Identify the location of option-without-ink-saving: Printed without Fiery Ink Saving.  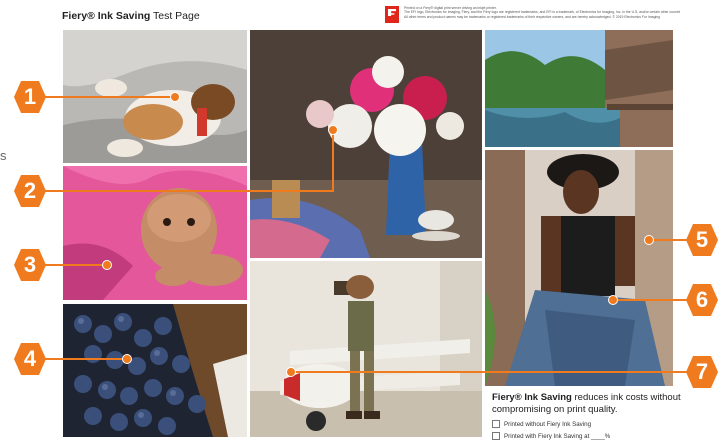
(587, 424).